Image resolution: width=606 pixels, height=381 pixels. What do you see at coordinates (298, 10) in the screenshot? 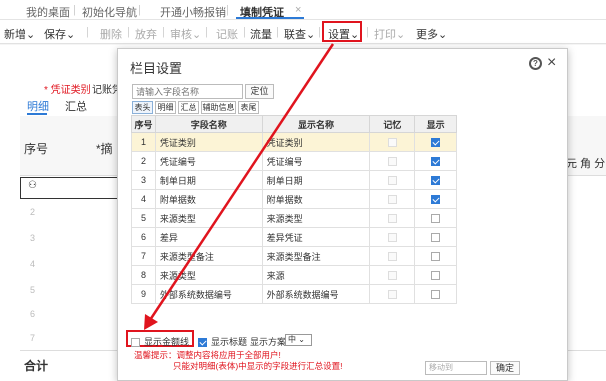
I see `tab-close-icon: ×` at bounding box center [298, 10].